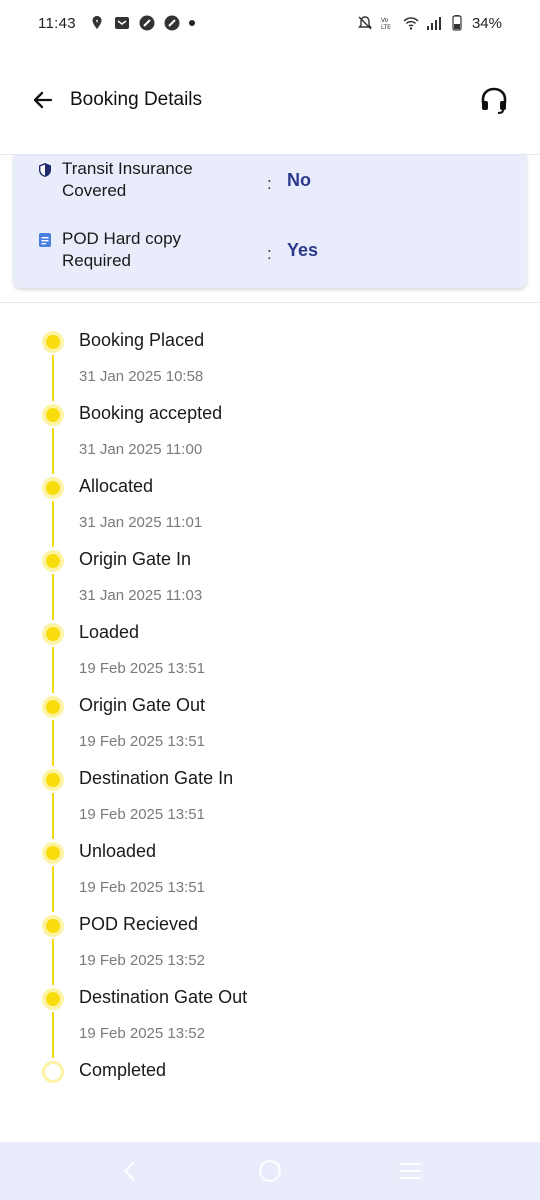 The width and height of the screenshot is (540, 1200). I want to click on timeline-item: Origin Gate Out 19 Feb 2025 13:51, so click(270, 727).